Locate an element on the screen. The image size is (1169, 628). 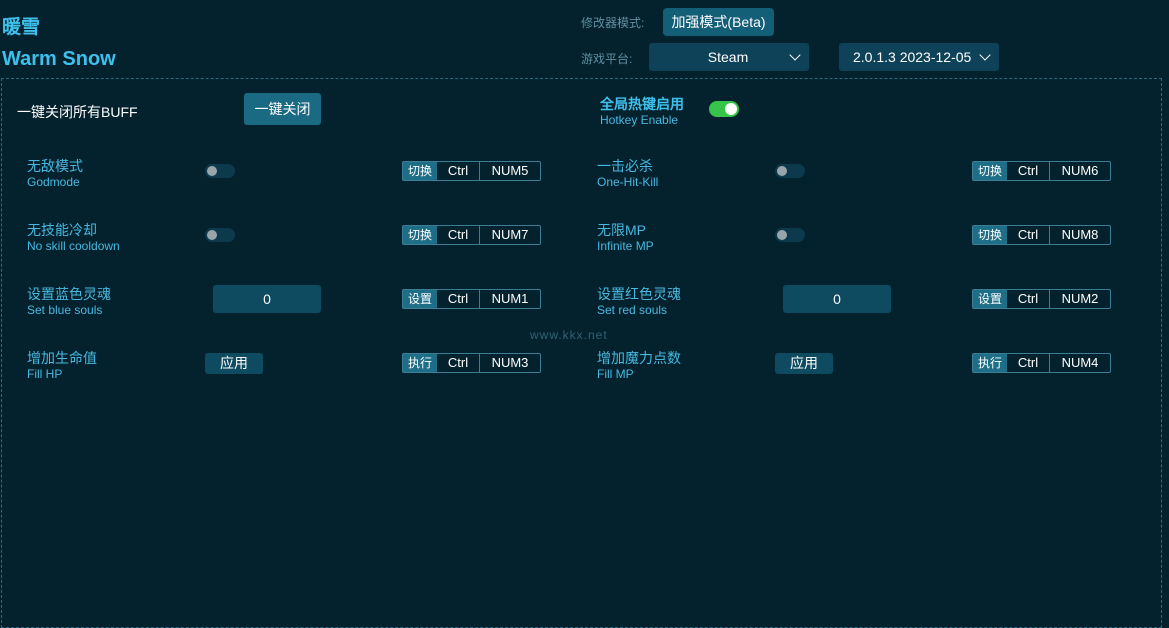
platform-select: Steam is located at coordinates (729, 57).